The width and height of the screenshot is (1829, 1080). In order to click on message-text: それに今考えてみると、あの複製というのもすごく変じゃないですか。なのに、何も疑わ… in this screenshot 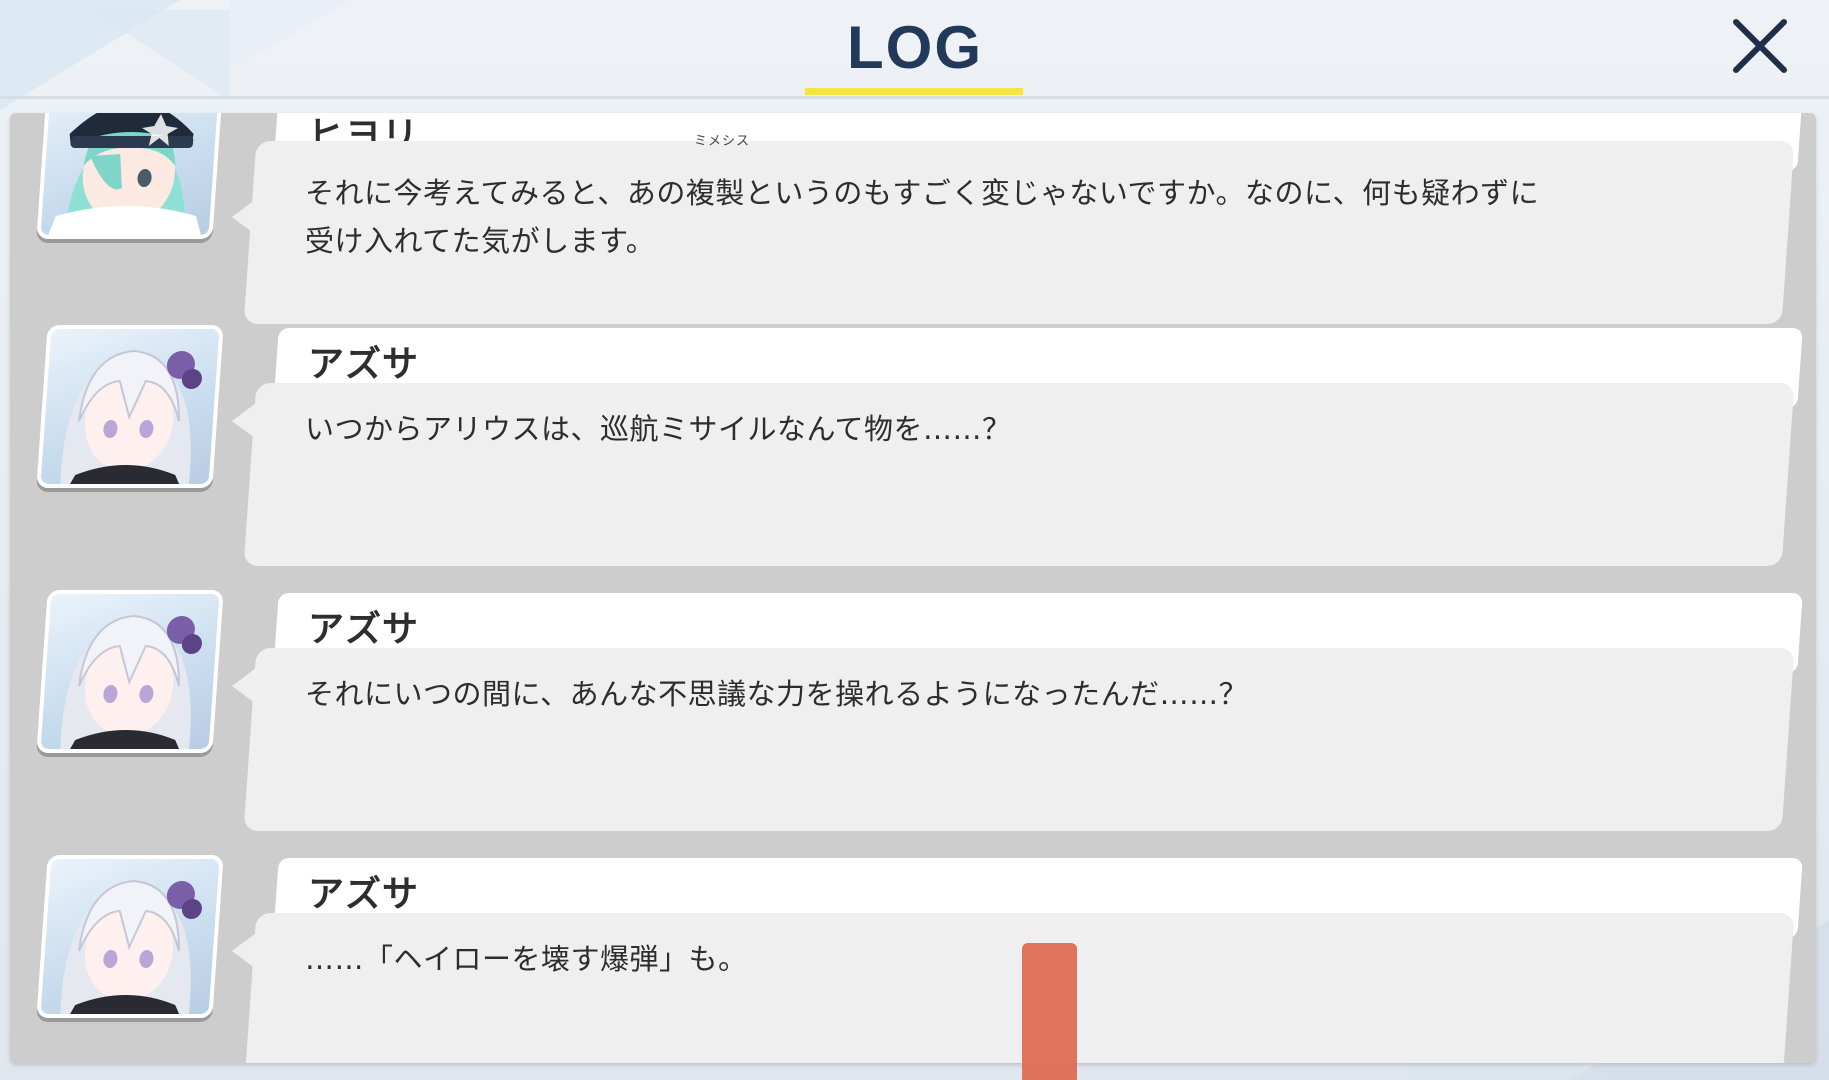, I will do `click(922, 217)`.